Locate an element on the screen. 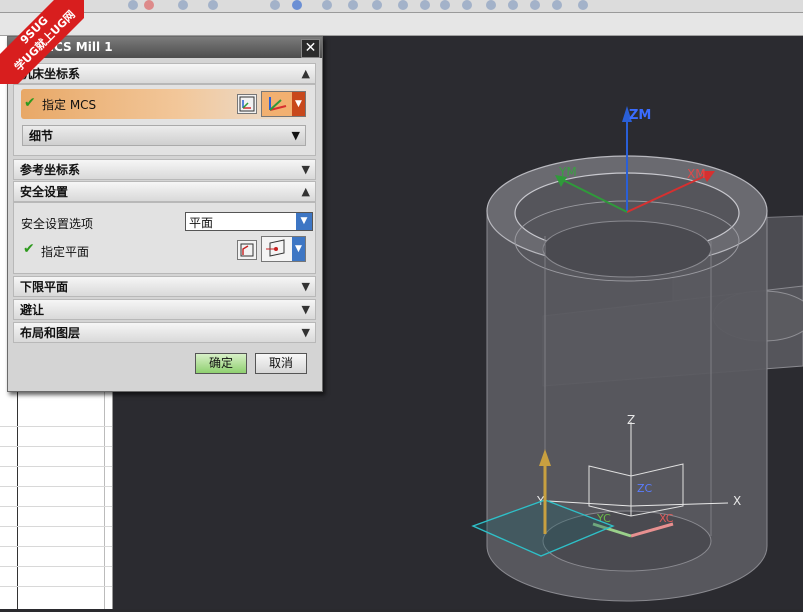  ym-label: YM is located at coordinates (567, 172).